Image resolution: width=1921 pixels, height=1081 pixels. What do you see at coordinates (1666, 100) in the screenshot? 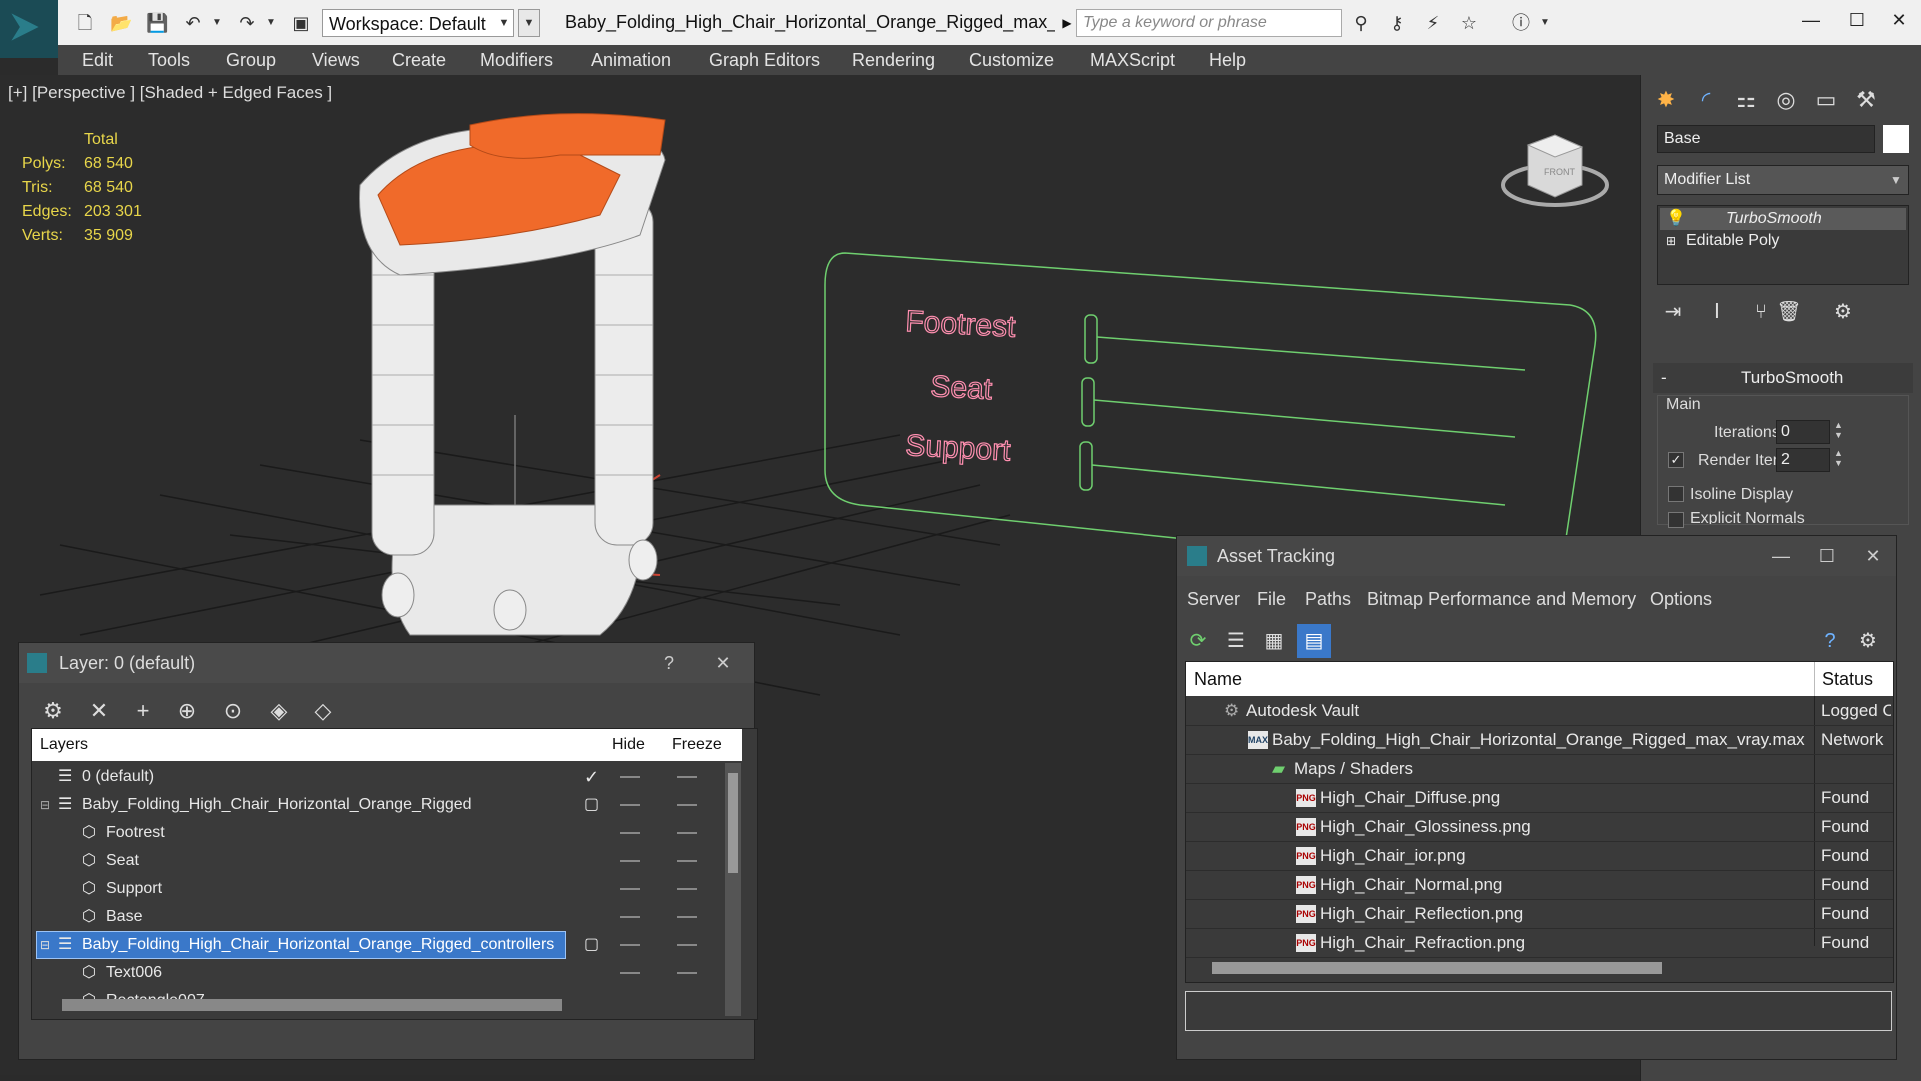
I see `create-tab-icon: ✸` at bounding box center [1666, 100].